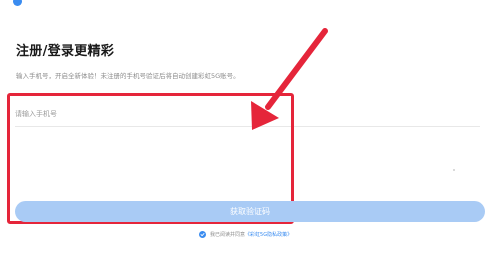  What do you see at coordinates (250, 211) in the screenshot?
I see `get-verification-code-button: 获取验证码` at bounding box center [250, 211].